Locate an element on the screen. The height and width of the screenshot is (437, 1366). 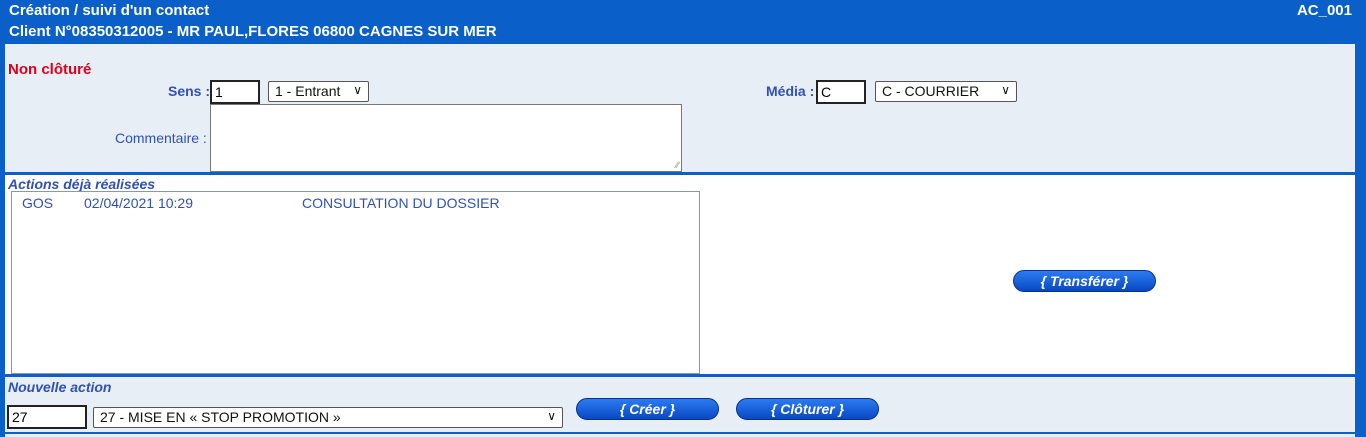
page-title: Création / suivi d'un contact is located at coordinates (109, 10).